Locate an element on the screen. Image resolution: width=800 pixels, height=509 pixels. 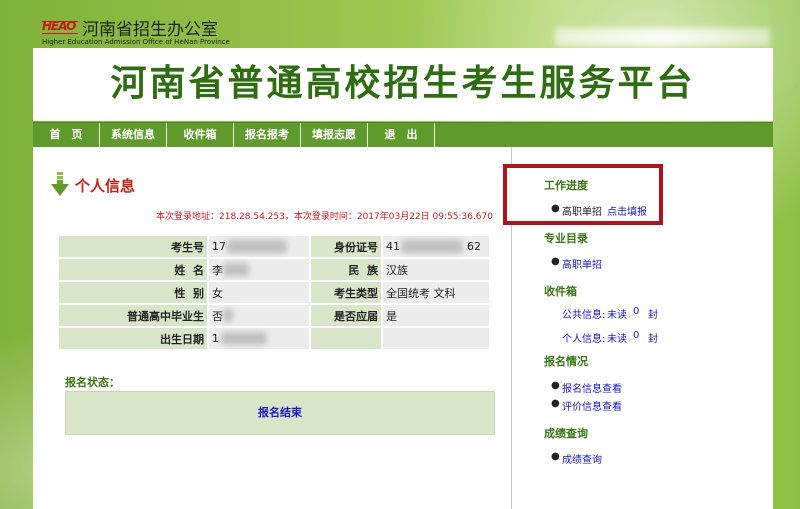
inbox-public-status: 未读 is located at coordinates (617, 315).